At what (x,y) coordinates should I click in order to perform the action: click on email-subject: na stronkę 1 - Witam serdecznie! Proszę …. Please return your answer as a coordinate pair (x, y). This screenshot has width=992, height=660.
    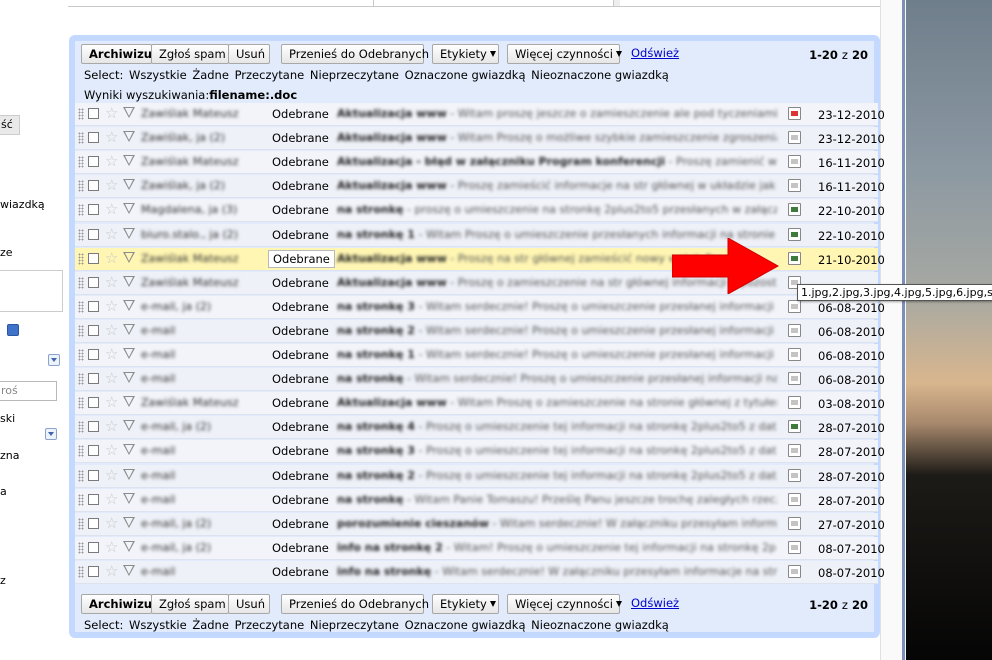
    Looking at the image, I should click on (557, 354).